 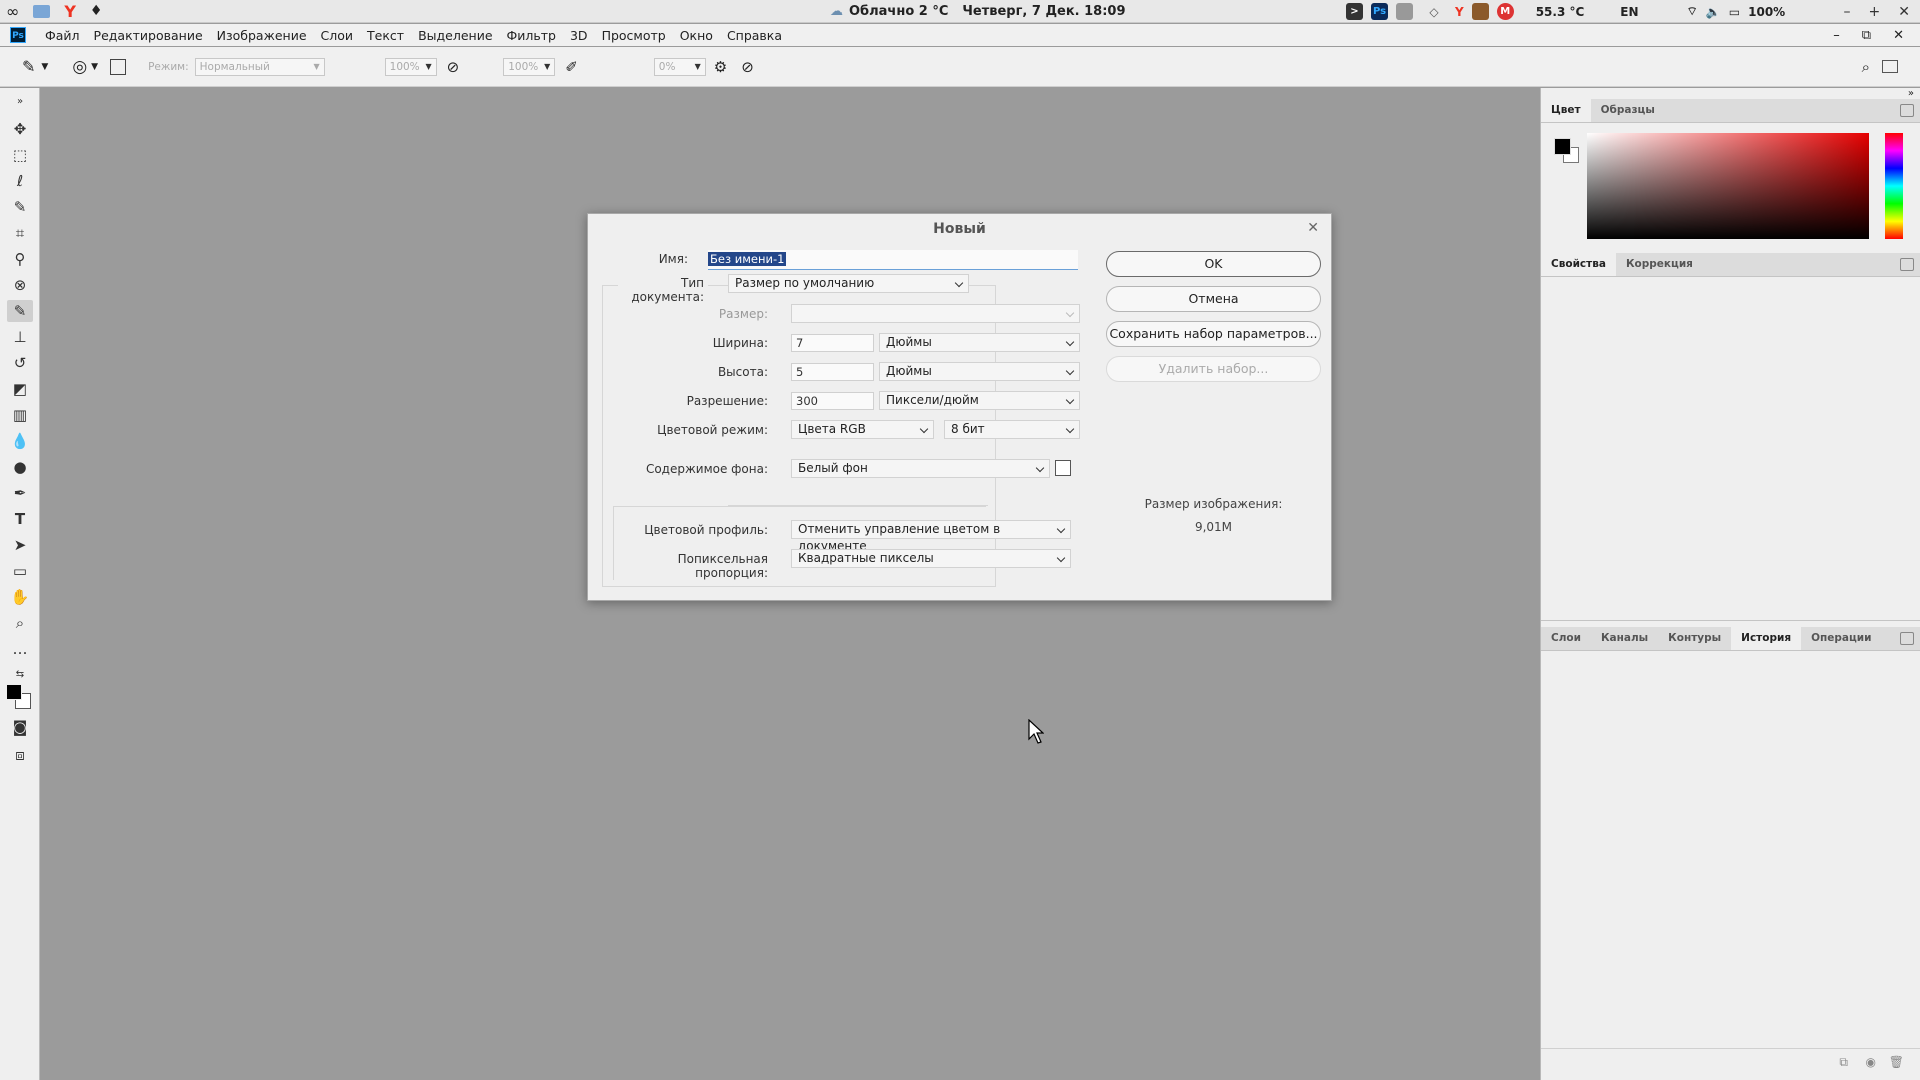 I want to click on temperature-text: 55.3 °C, so click(x=1560, y=12).